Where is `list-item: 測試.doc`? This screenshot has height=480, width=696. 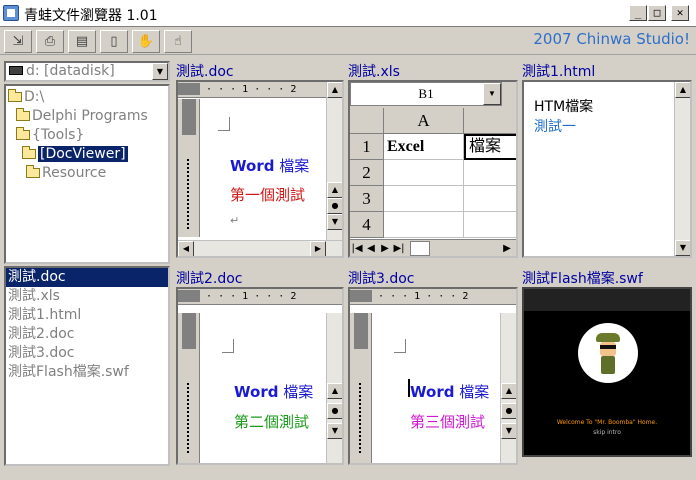
list-item: 測試.doc is located at coordinates (87, 277).